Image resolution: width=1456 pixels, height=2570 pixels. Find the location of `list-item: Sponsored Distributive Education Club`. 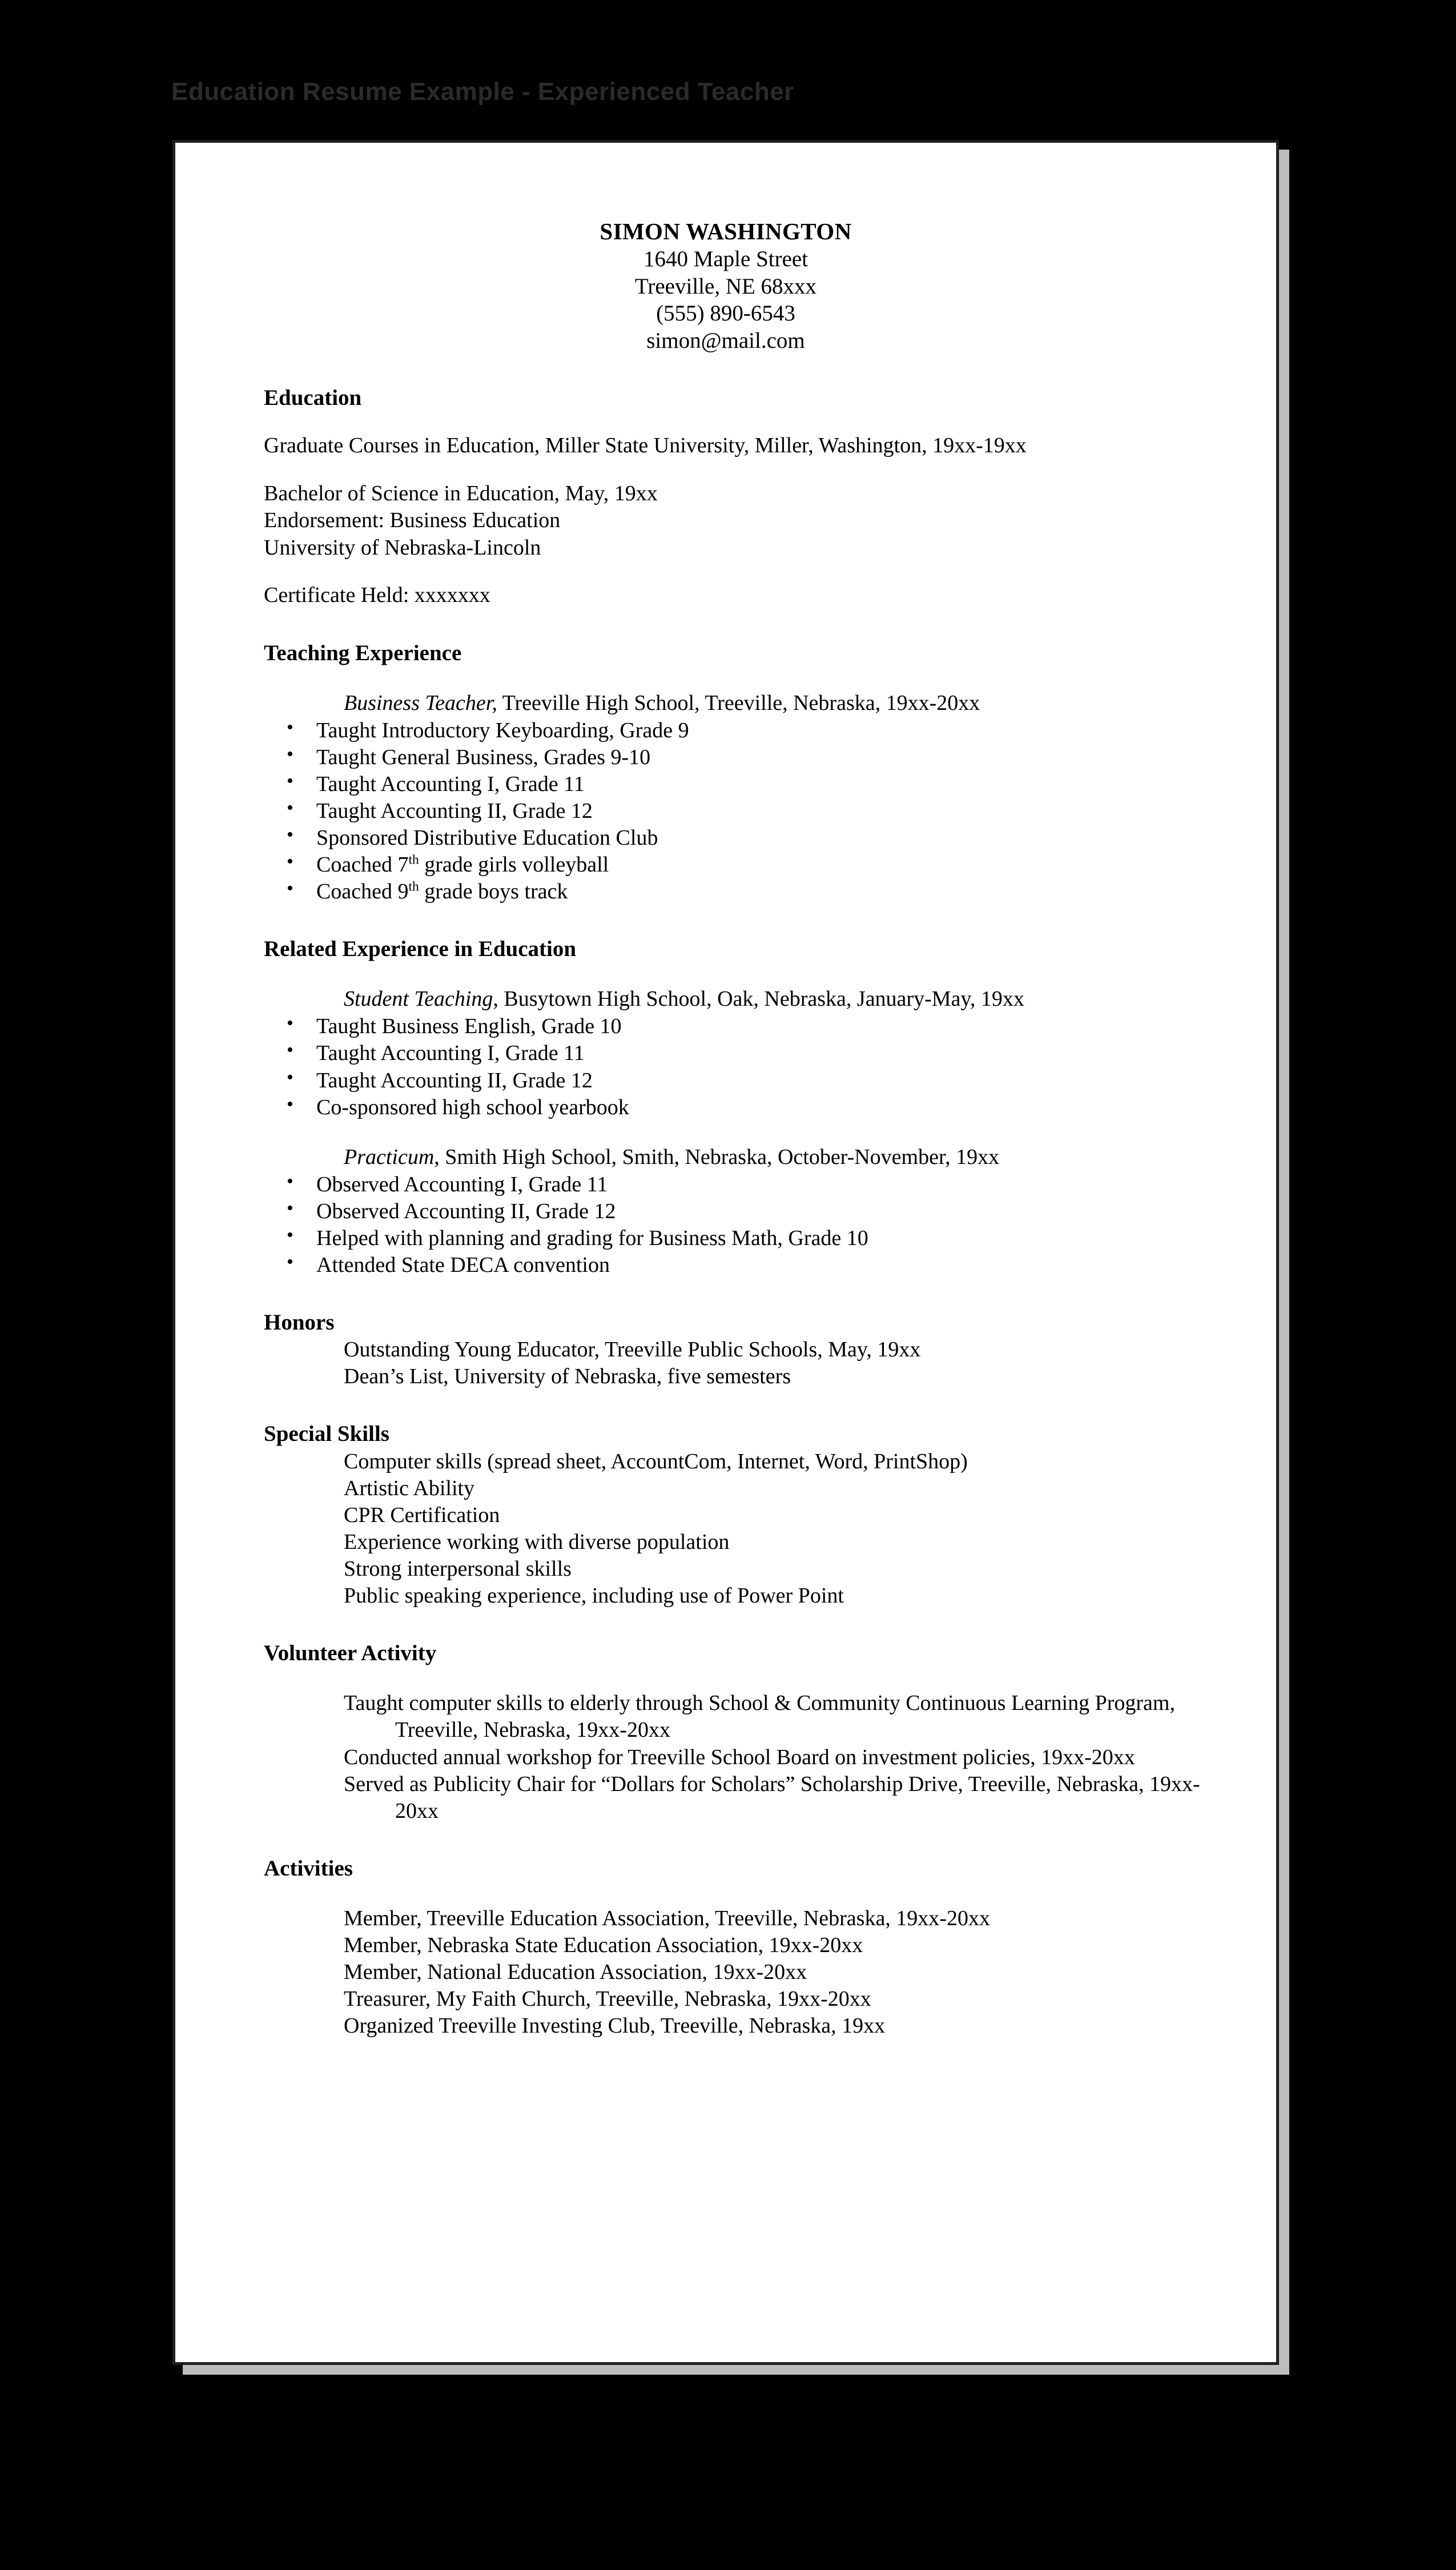

list-item: Sponsored Distributive Education Club is located at coordinates (738, 837).